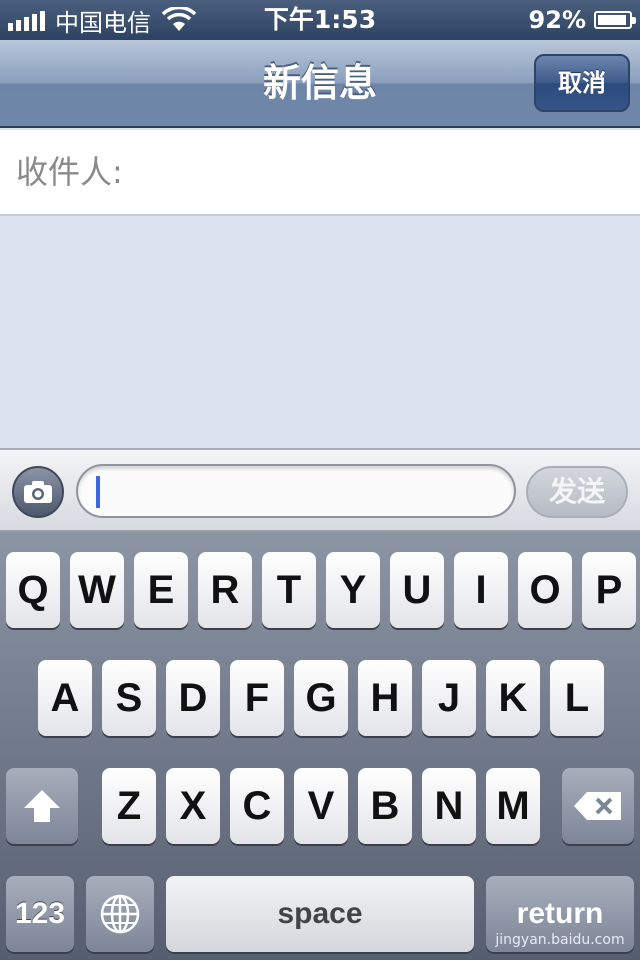 This screenshot has width=640, height=960. I want to click on key-q: Q, so click(33, 590).